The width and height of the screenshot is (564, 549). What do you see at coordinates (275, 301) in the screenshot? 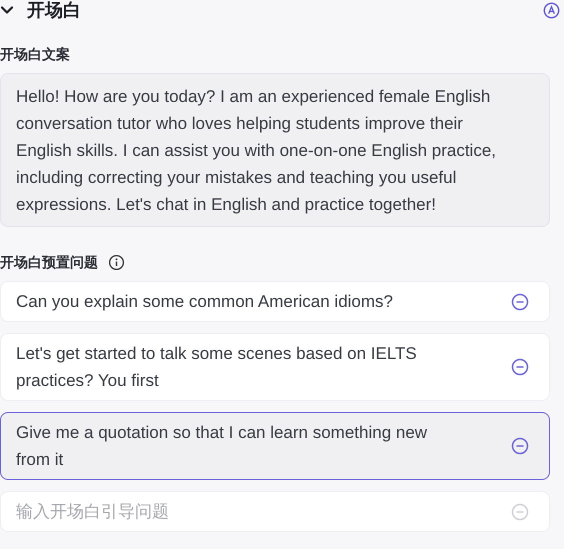
I see `question-field: Can you explain some common American idioms?` at bounding box center [275, 301].